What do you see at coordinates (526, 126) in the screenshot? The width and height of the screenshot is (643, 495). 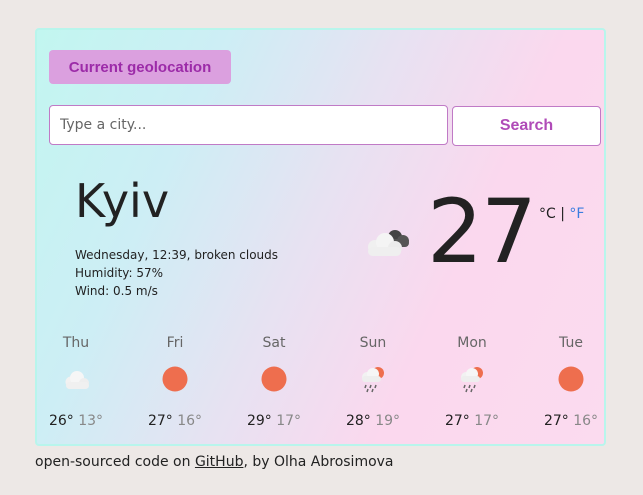 I see `search-button: Search` at bounding box center [526, 126].